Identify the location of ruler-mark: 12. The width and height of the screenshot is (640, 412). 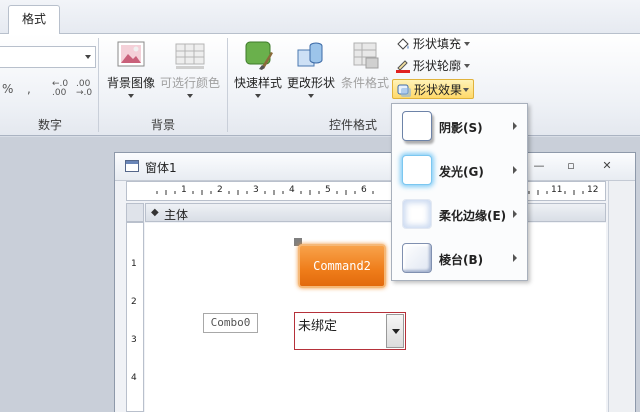
(593, 190).